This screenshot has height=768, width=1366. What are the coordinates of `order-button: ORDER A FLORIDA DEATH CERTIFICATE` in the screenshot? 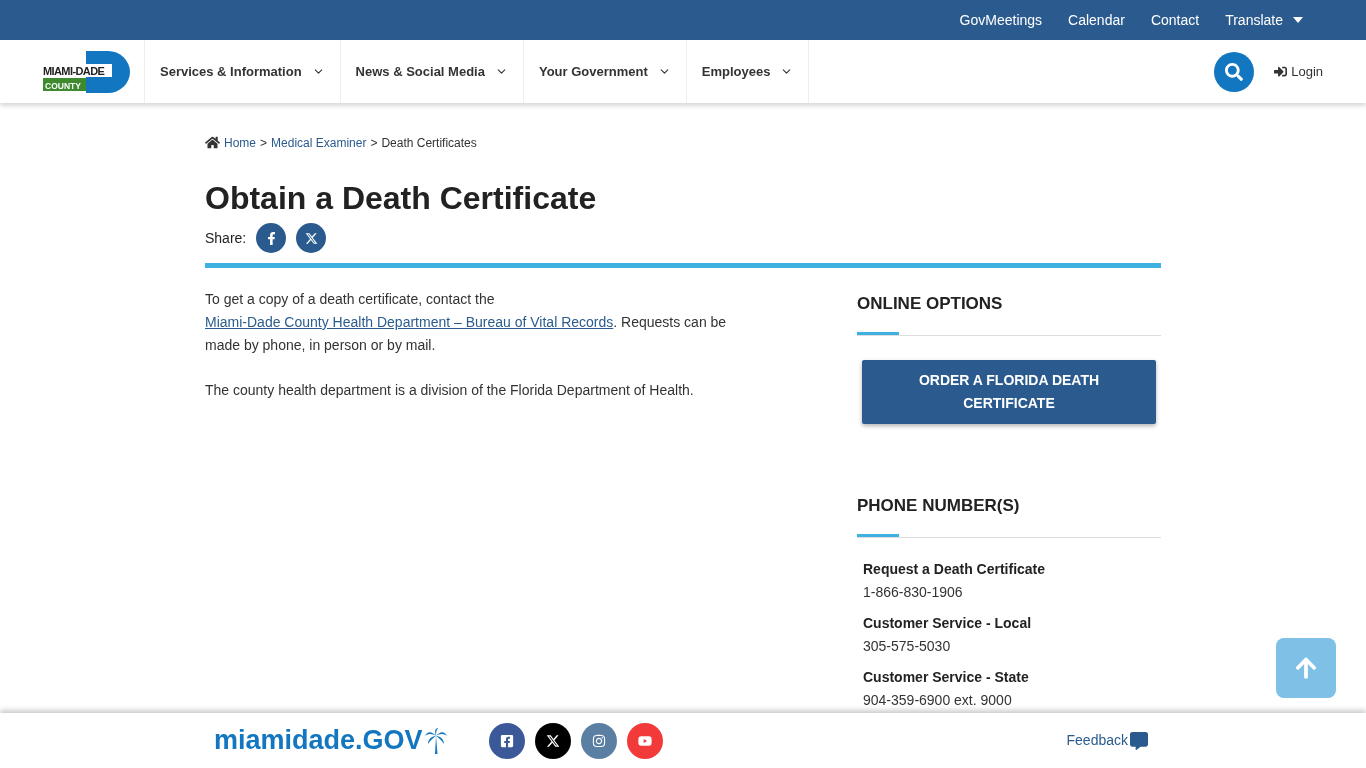 It's located at (1009, 392).